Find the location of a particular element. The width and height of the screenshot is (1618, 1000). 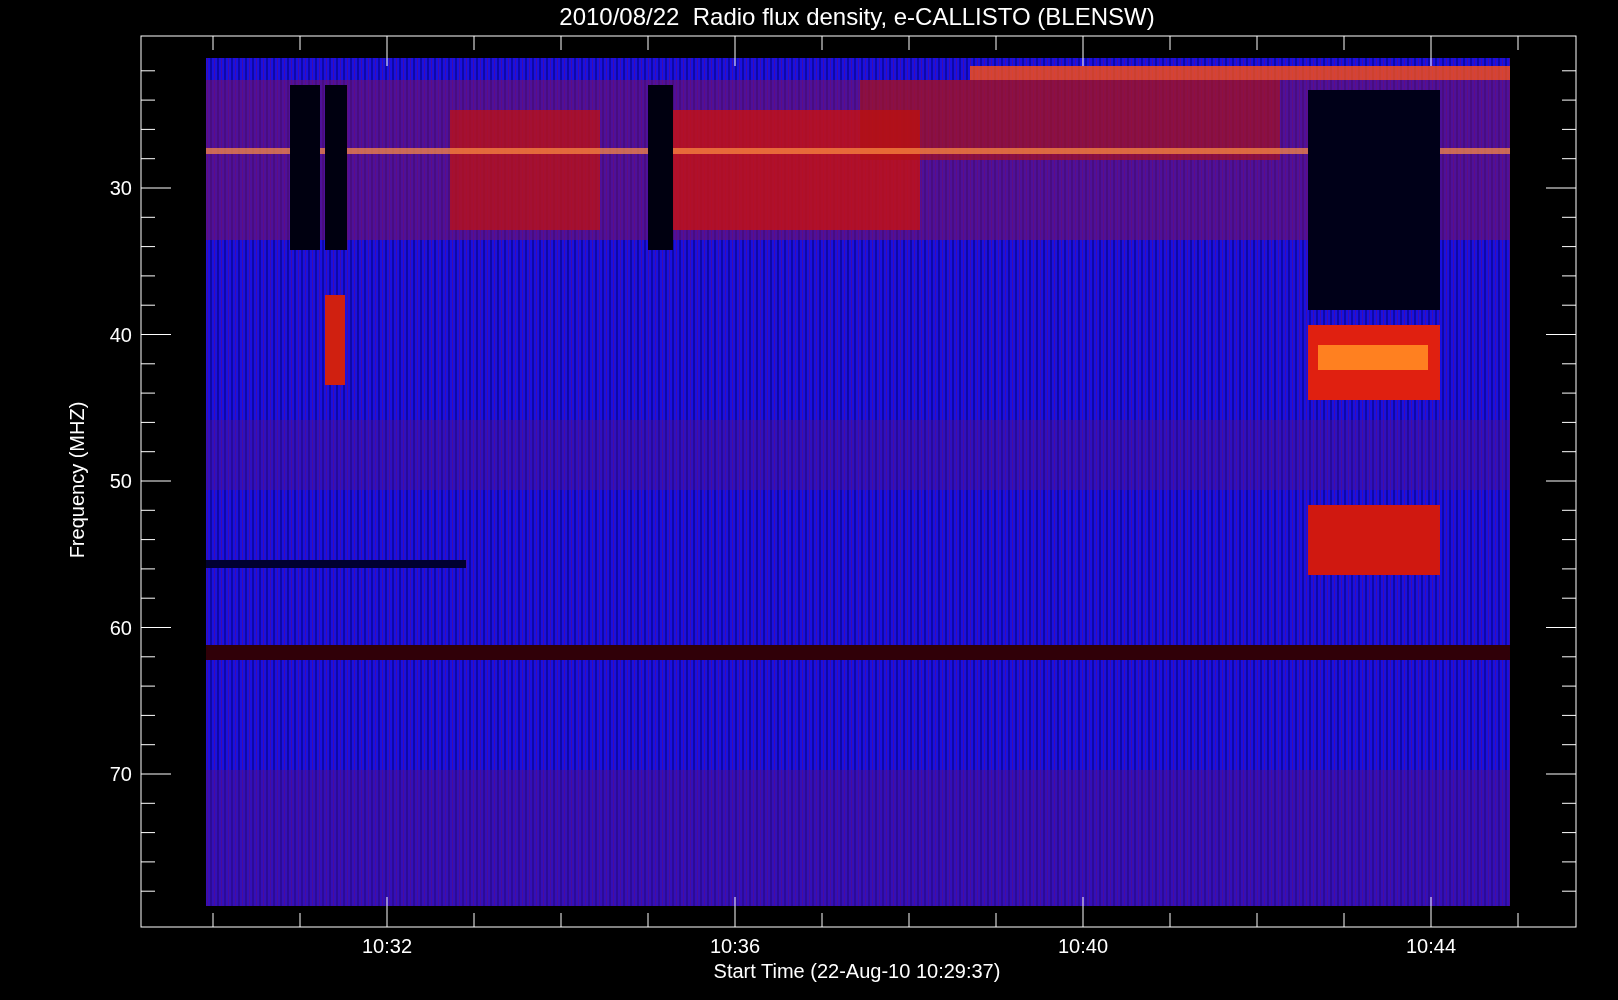

y-tick-label: 50 is located at coordinates (120, 481).